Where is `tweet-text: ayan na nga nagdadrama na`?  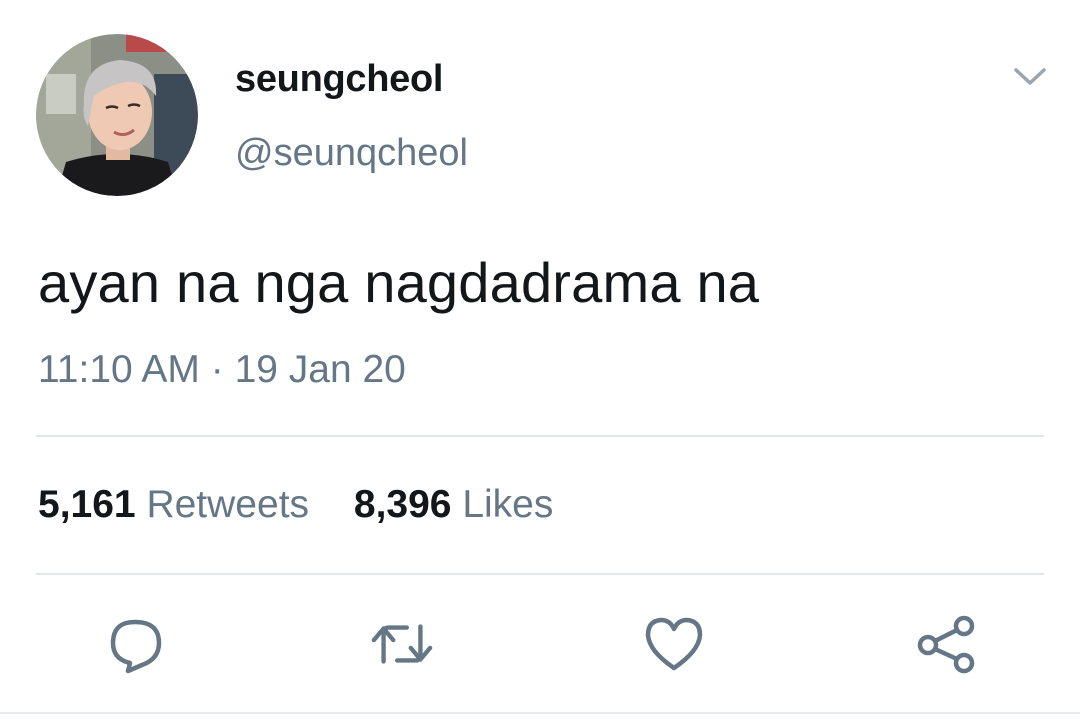 tweet-text: ayan na nga nagdadrama na is located at coordinates (399, 282).